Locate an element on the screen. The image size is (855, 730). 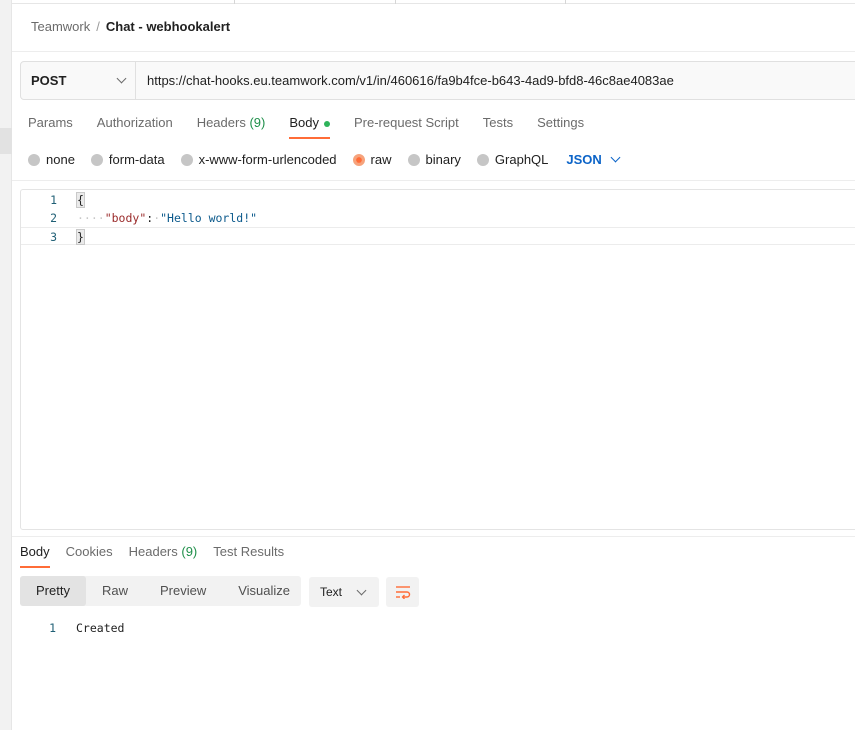
tab-label: Settings is located at coordinates (561, 122).